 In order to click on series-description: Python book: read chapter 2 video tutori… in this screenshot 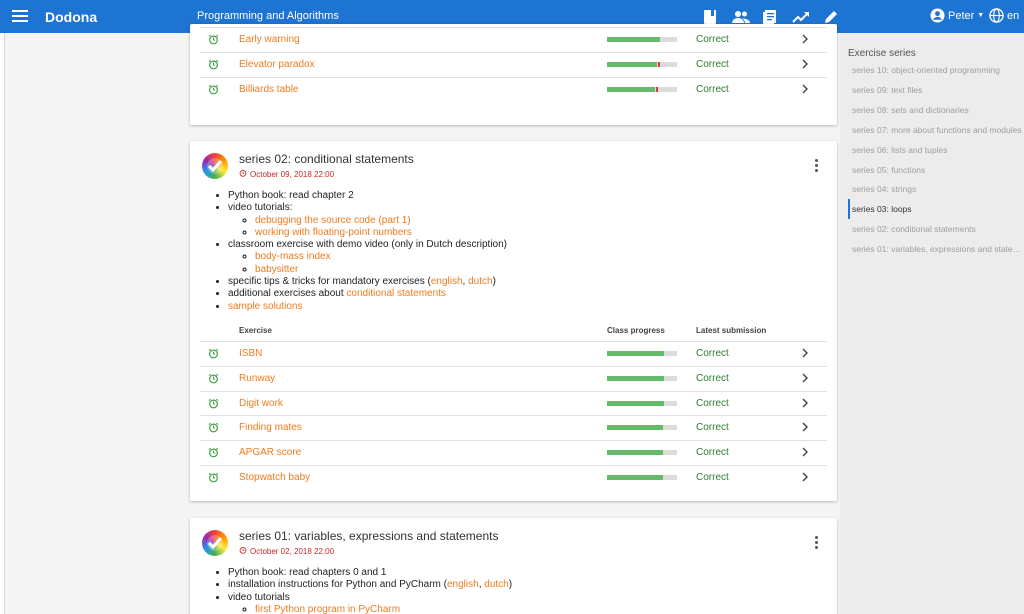, I will do `click(367, 251)`.